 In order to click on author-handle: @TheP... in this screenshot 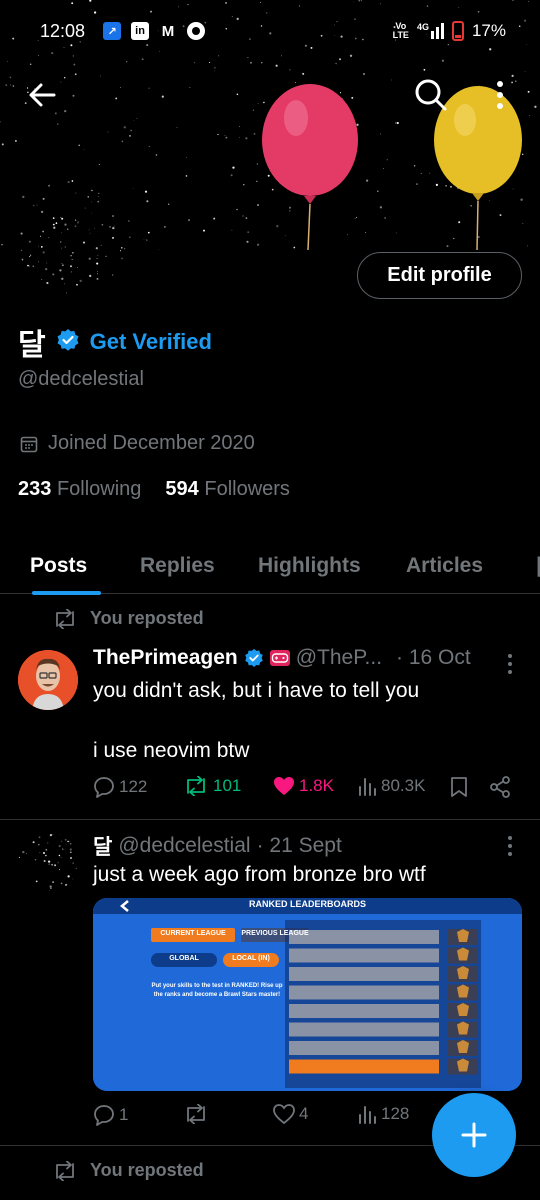, I will do `click(339, 657)`.